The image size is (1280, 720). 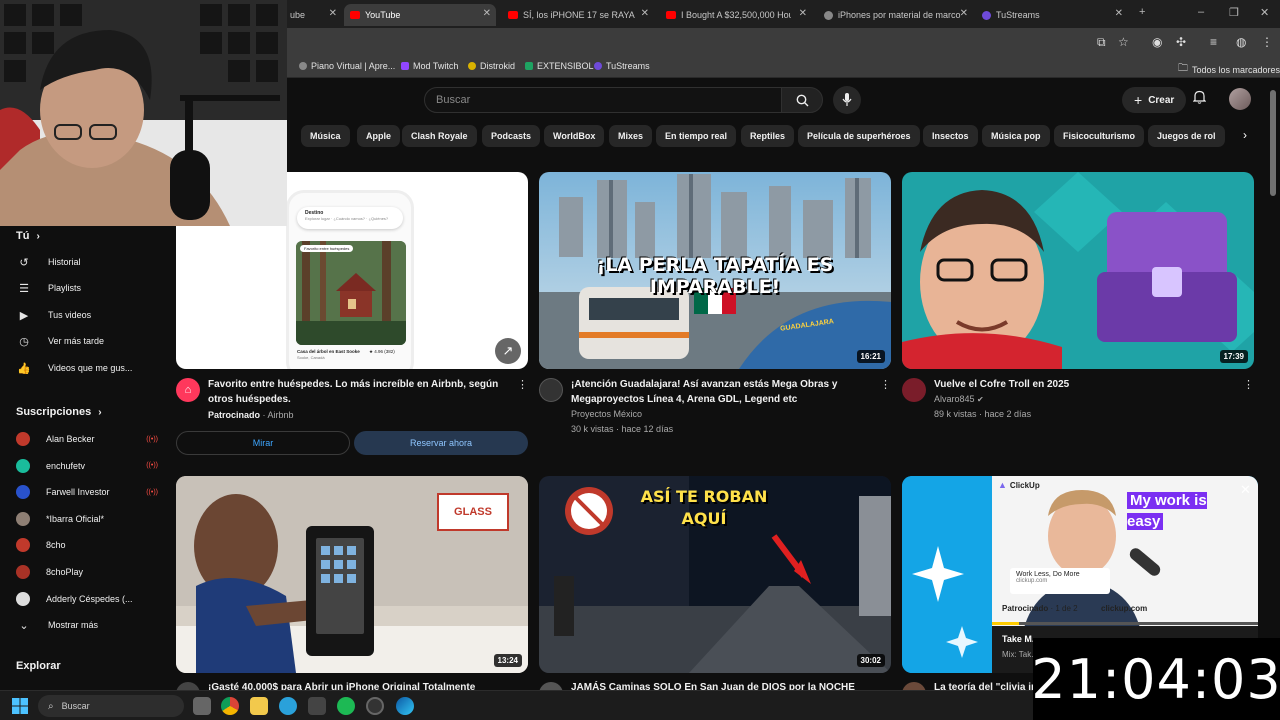 I want to click on chip-worldbox: WorldBox, so click(x=574, y=136).